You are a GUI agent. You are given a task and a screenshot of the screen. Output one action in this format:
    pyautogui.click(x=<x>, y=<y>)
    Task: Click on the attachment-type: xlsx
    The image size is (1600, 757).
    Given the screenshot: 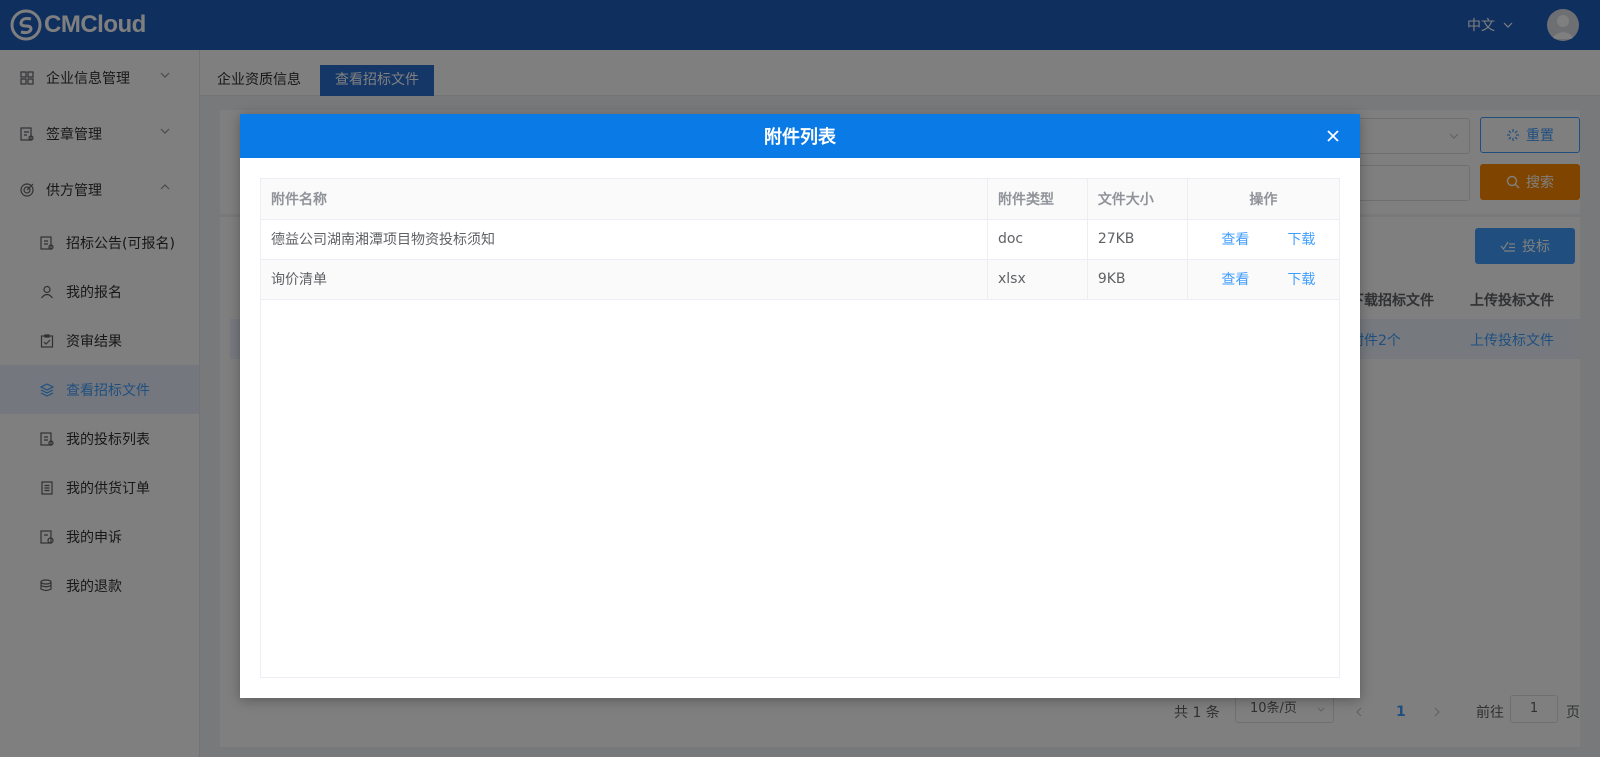 What is the action you would take?
    pyautogui.click(x=1037, y=279)
    